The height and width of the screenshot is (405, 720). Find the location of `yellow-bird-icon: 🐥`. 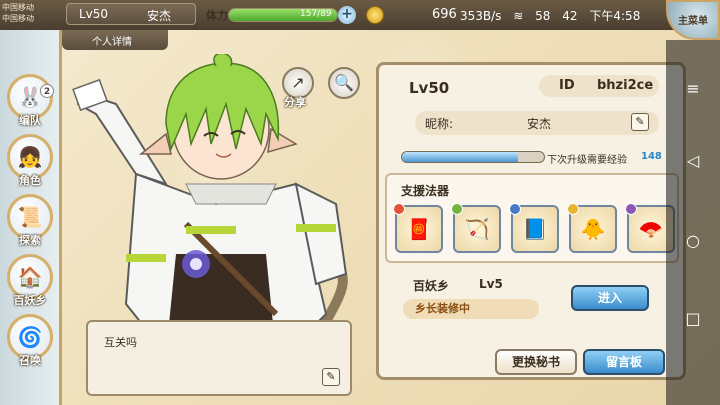

yellow-bird-icon: 🐥 is located at coordinates (593, 229).